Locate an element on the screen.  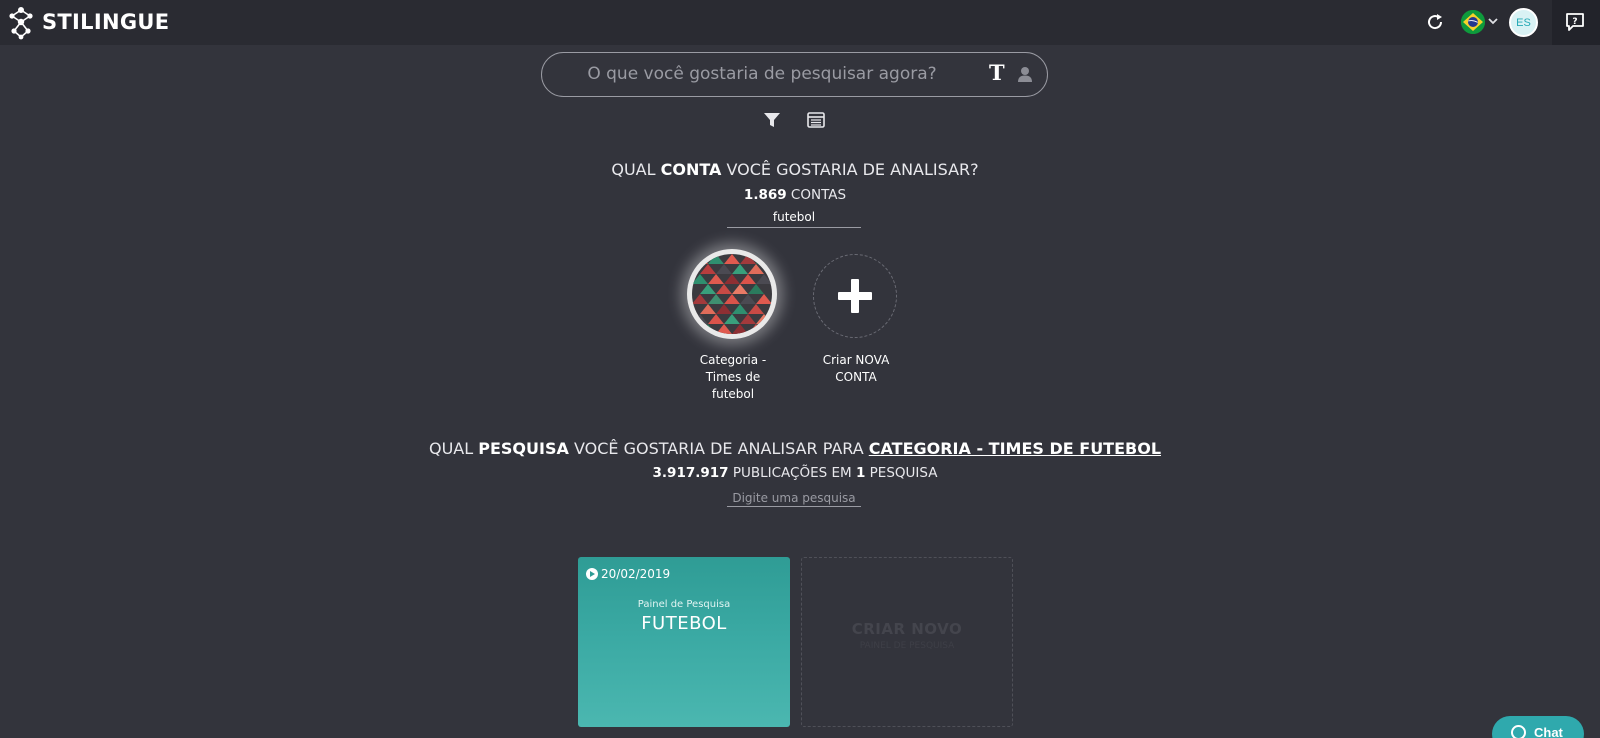
search-filter is located at coordinates (794, 497).